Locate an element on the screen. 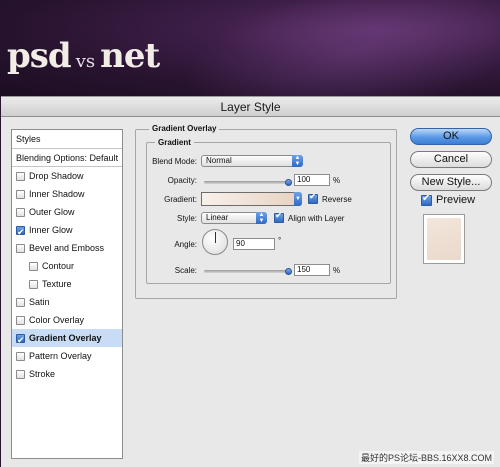 This screenshot has height=467, width=500. preview-toggle: Preview is located at coordinates (448, 199).